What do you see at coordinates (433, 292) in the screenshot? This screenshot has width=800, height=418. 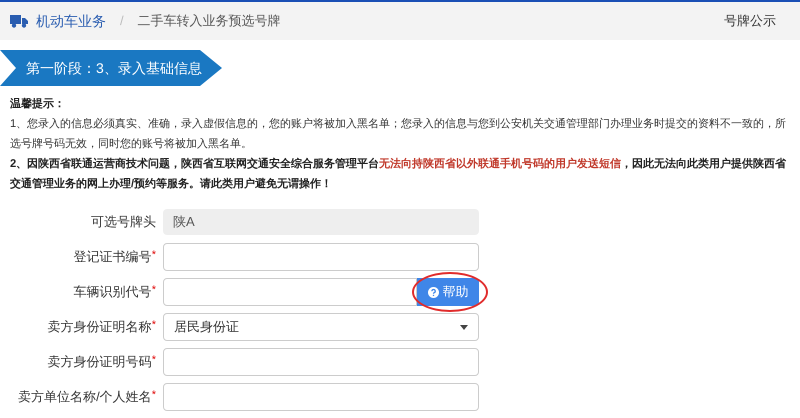 I see `help-icon` at bounding box center [433, 292].